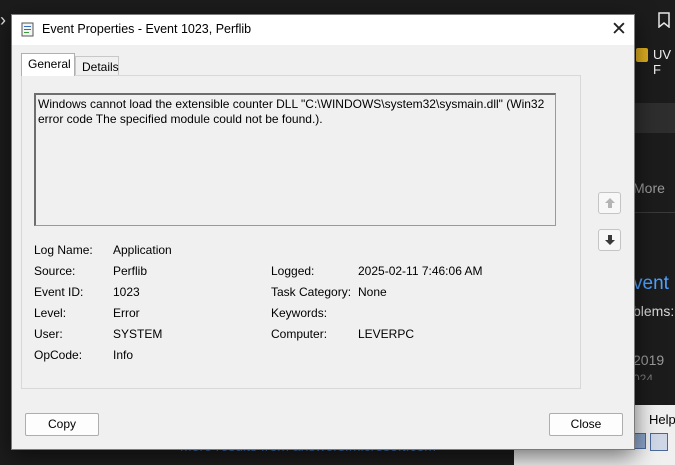 This screenshot has width=675, height=465. What do you see at coordinates (63, 250) in the screenshot?
I see `log-name-label: Log Name:` at bounding box center [63, 250].